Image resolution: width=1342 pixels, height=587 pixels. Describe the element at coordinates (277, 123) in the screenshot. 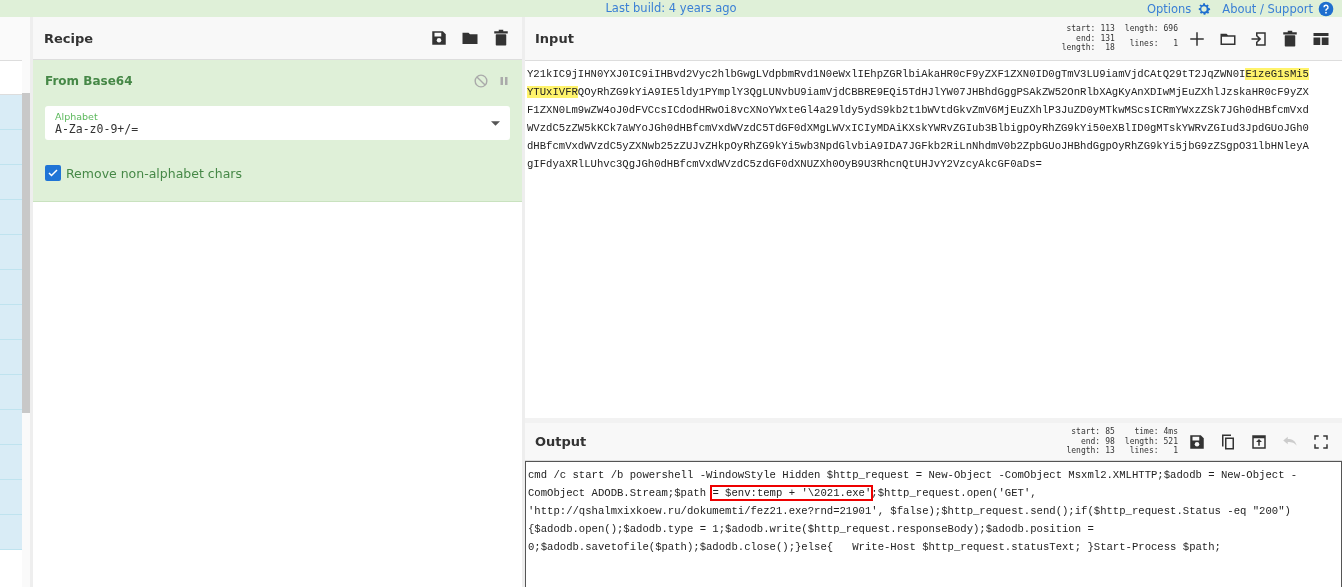

I see `alphabet-field: Alphabet A-Za-z0-9+/=` at that location.